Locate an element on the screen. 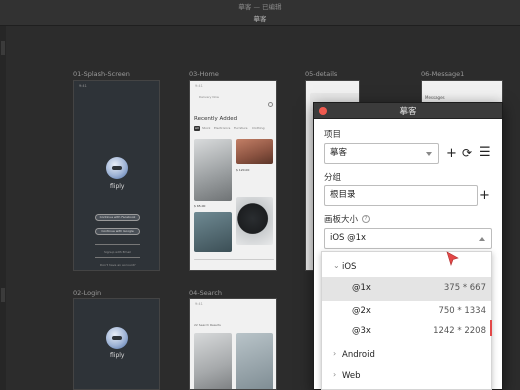  project-select-value: 摹客 is located at coordinates (339, 153).